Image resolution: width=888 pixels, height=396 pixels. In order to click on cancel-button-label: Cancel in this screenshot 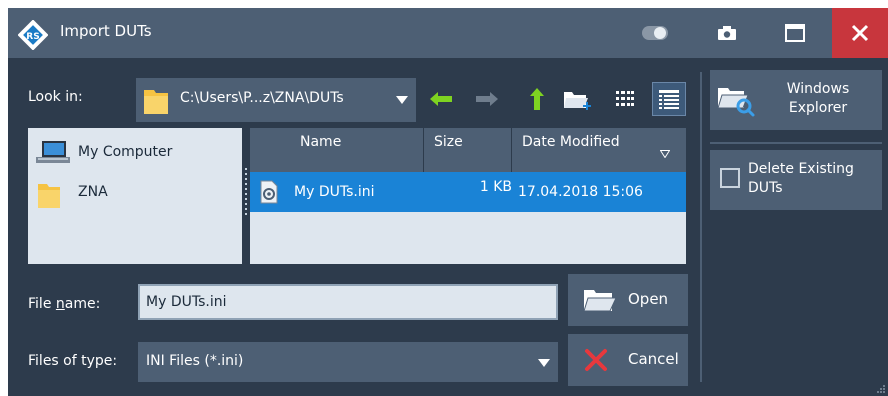, I will do `click(653, 359)`.